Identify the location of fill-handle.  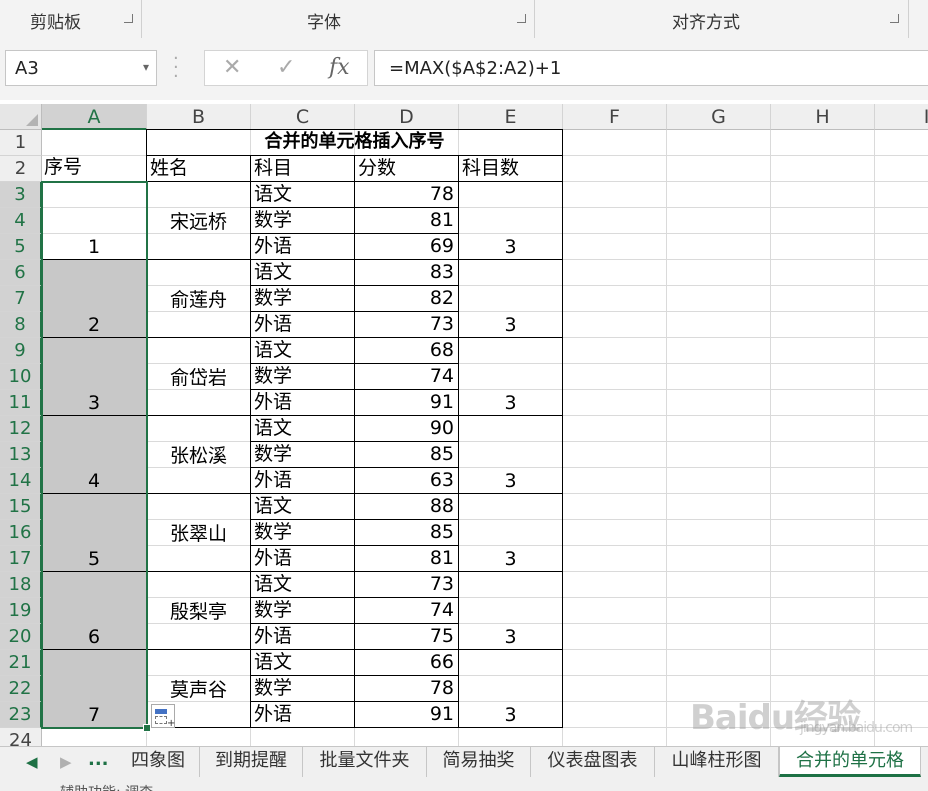
(147, 728).